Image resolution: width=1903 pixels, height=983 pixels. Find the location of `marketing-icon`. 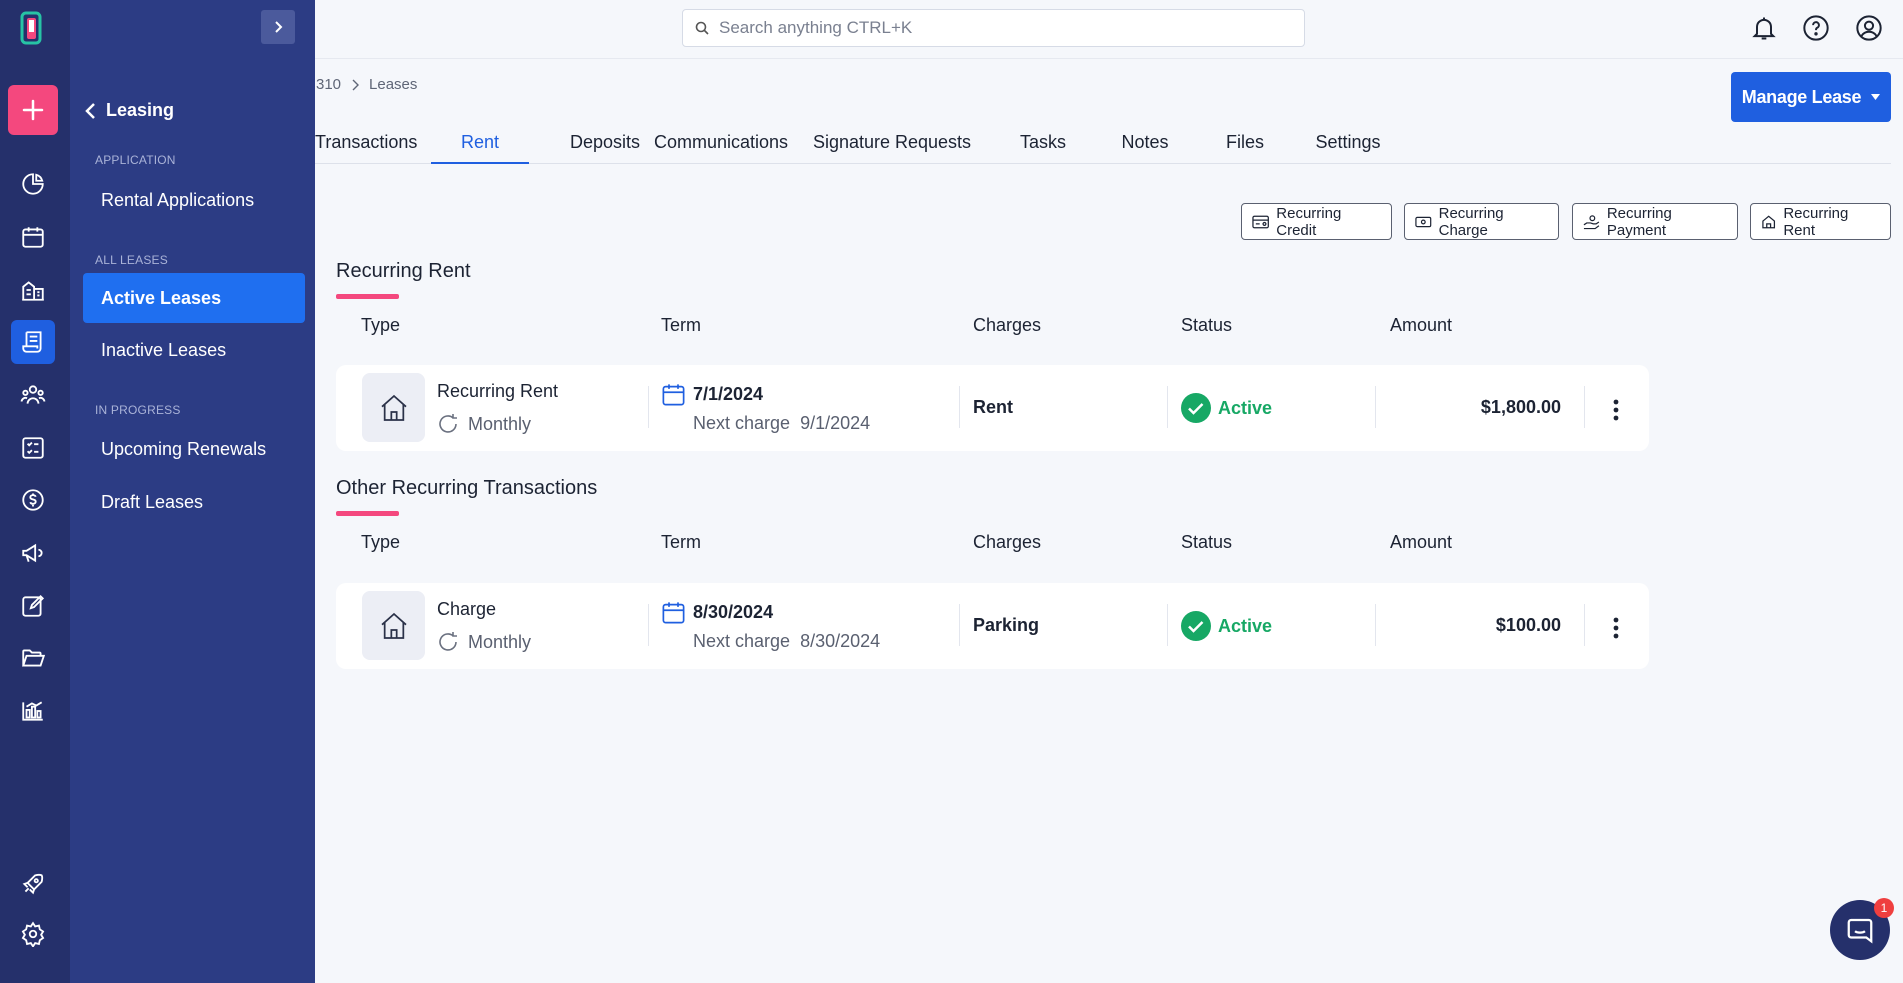

marketing-icon is located at coordinates (33, 553).